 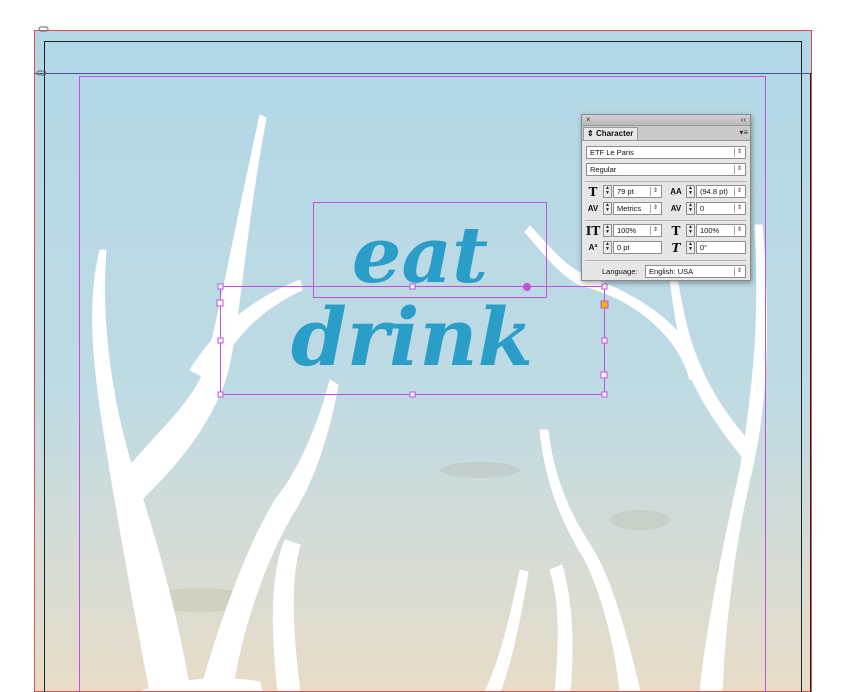 I want to click on language-value: English: USA, so click(x=671, y=271).